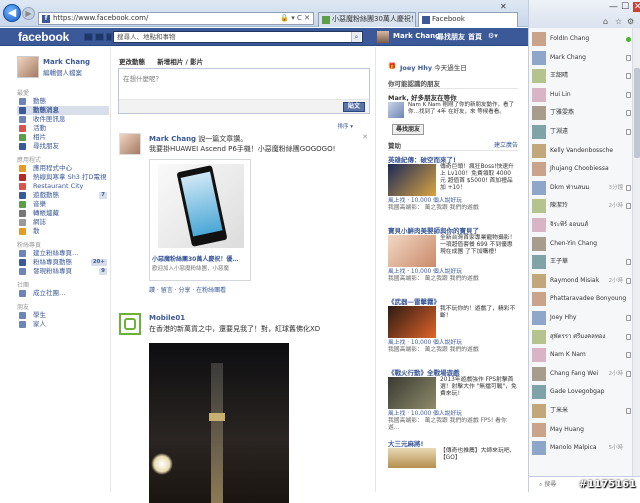 The image size is (640, 503). I want to click on suggest-avatar, so click(396, 110).